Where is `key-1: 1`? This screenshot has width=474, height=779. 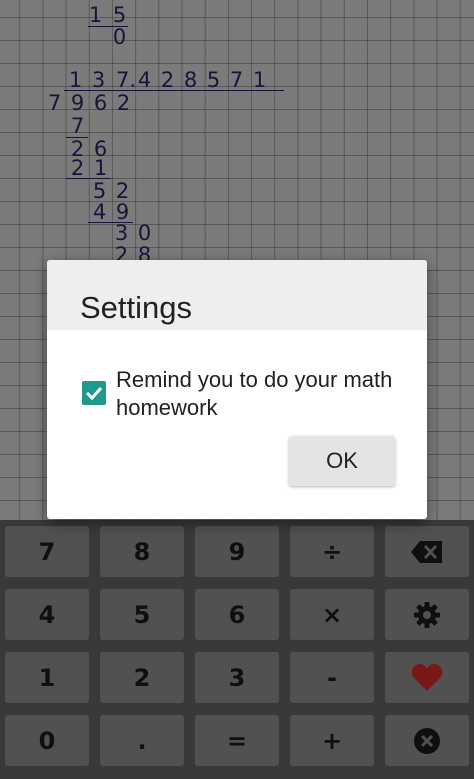
key-1: 1 is located at coordinates (47, 677).